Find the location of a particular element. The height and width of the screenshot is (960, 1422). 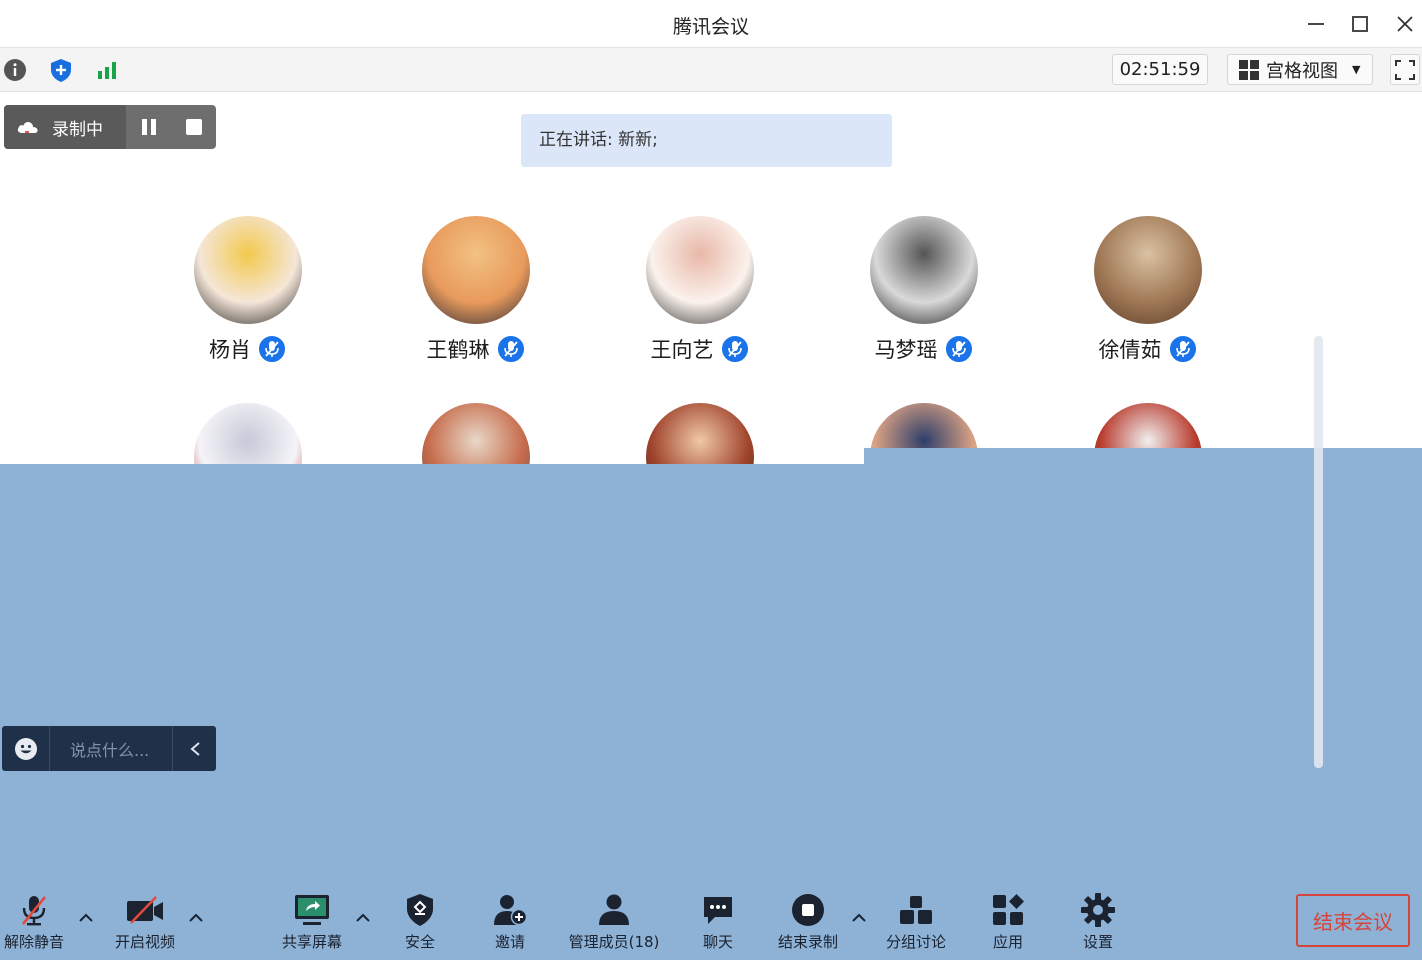

manage-members-label: 管理成员(18) is located at coordinates (614, 942).